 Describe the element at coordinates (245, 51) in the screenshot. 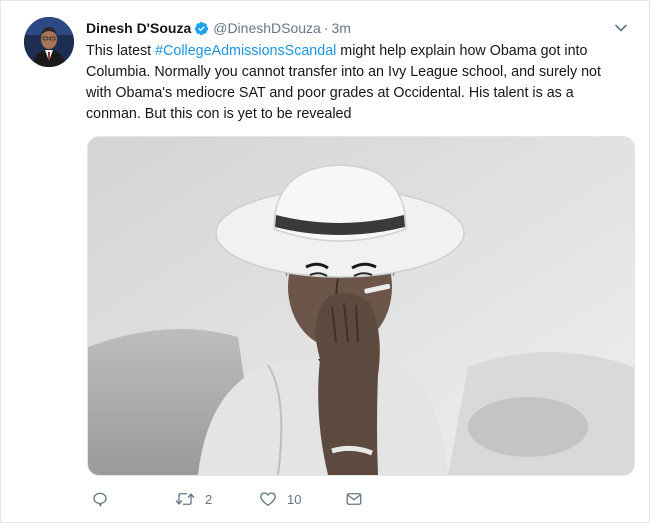

I see `hashtag-link: #CollegeAdmissionsScandal` at that location.